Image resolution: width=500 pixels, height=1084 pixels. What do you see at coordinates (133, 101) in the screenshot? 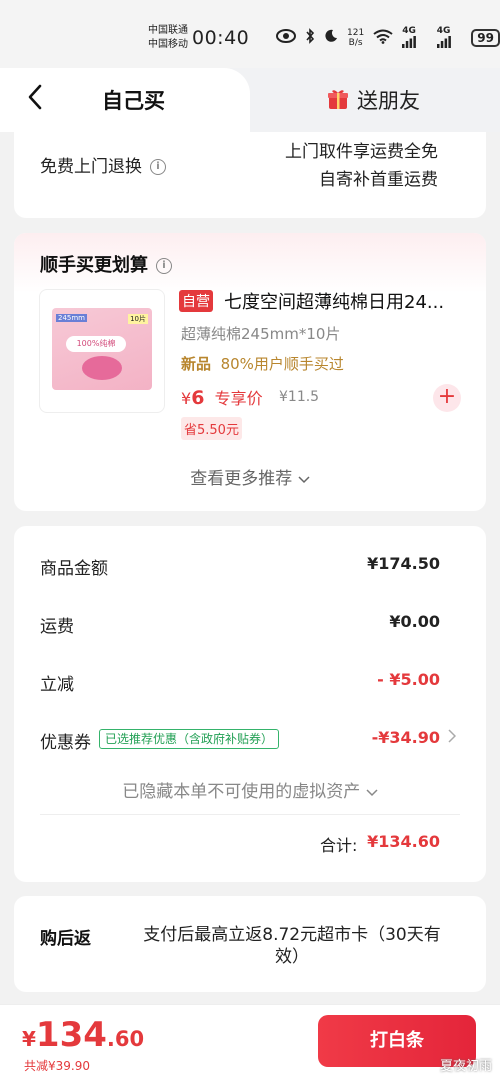
I see `tab-self-buy-label: 自己买` at bounding box center [133, 101].